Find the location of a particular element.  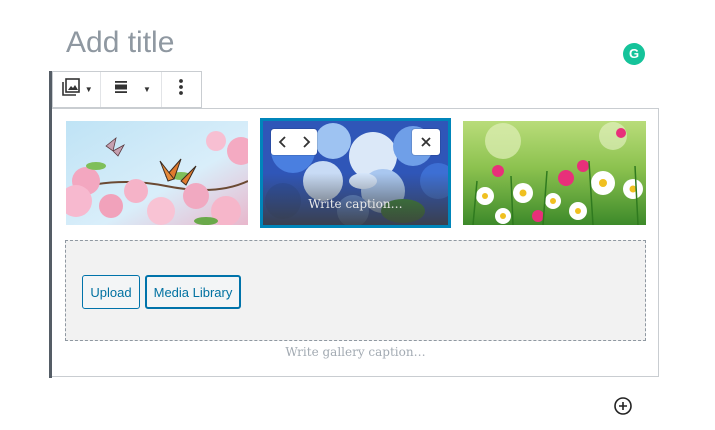

block-toolbar: ▼ ▼ is located at coordinates (127, 89).